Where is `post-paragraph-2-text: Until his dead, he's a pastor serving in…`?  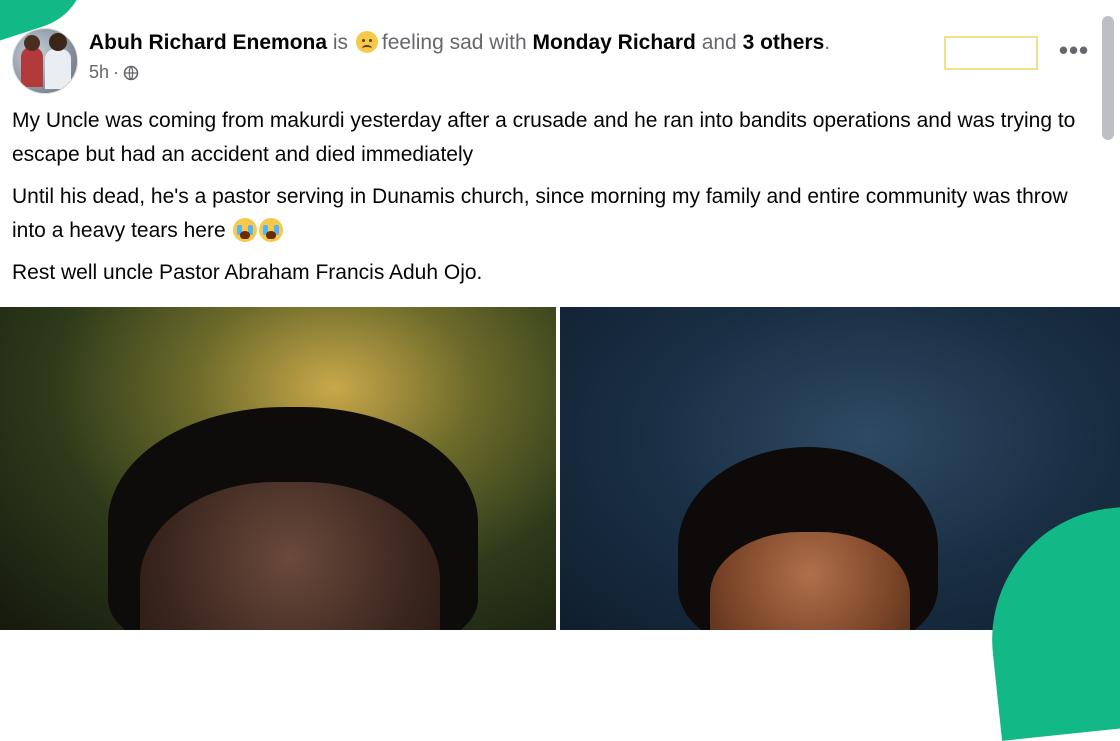 post-paragraph-2-text: Until his dead, he's a pastor serving in… is located at coordinates (540, 213).